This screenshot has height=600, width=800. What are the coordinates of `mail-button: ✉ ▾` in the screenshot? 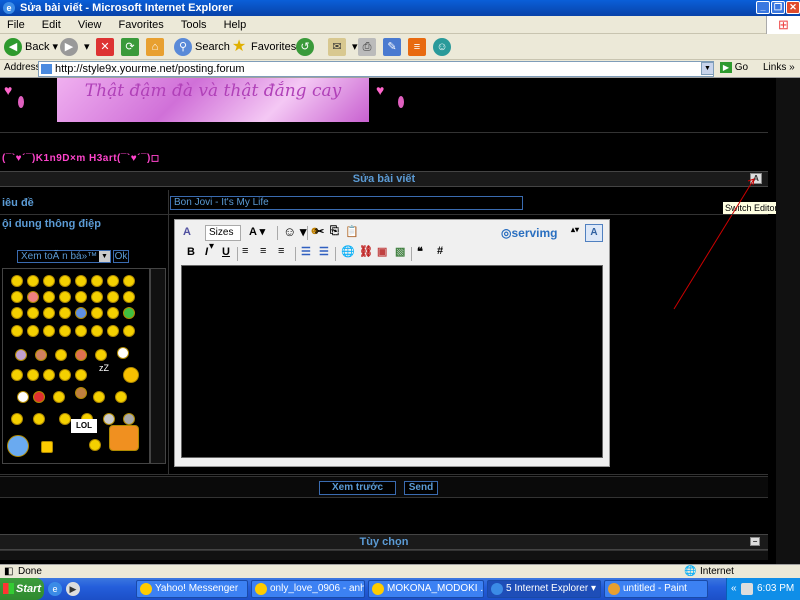 It's located at (343, 47).